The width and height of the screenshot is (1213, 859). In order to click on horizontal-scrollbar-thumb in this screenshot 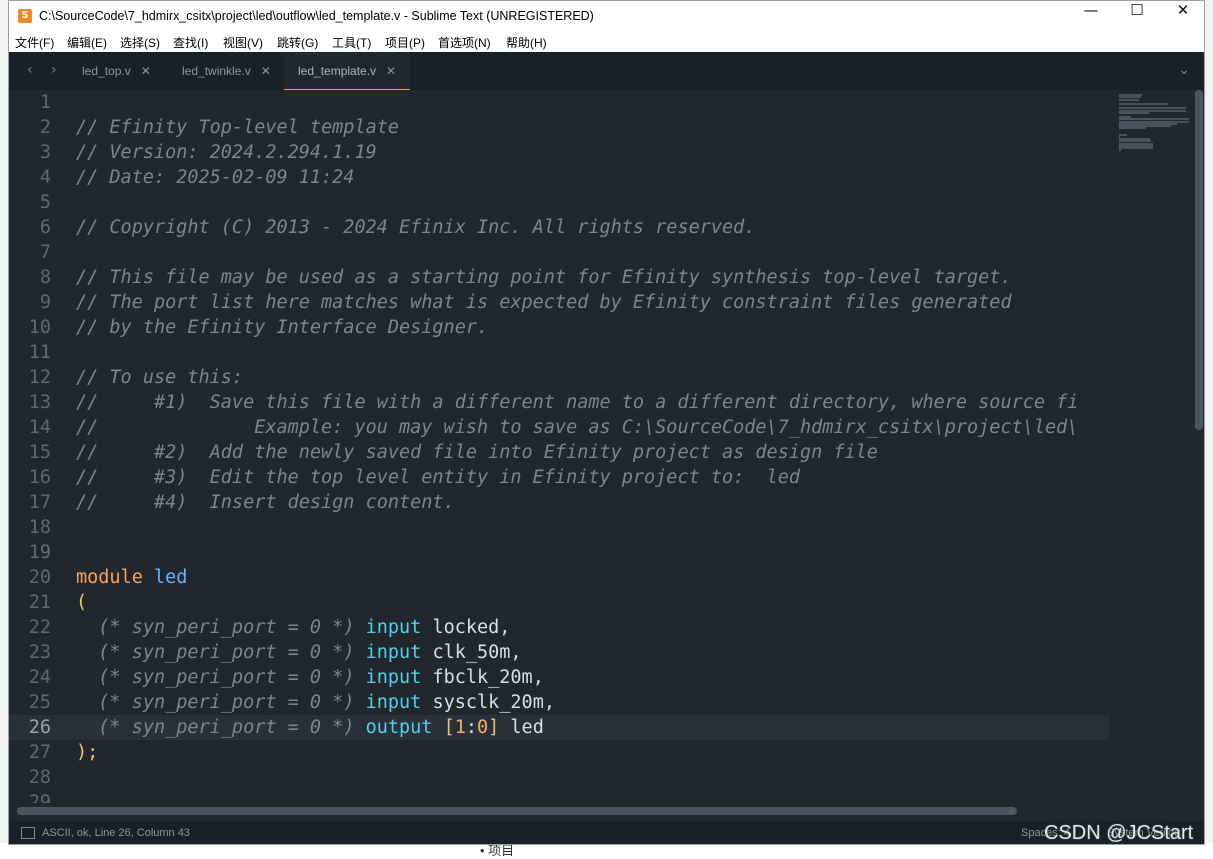, I will do `click(517, 811)`.